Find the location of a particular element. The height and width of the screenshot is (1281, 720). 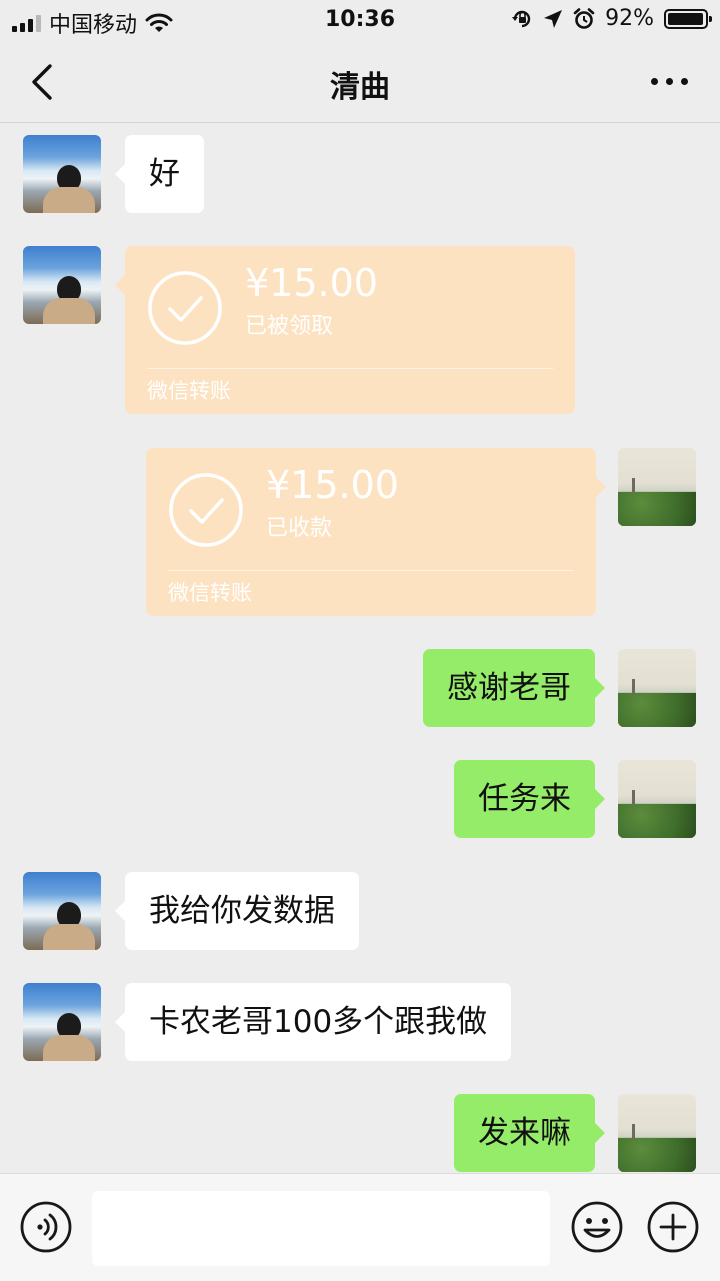

emoji-icon is located at coordinates (597, 1227).